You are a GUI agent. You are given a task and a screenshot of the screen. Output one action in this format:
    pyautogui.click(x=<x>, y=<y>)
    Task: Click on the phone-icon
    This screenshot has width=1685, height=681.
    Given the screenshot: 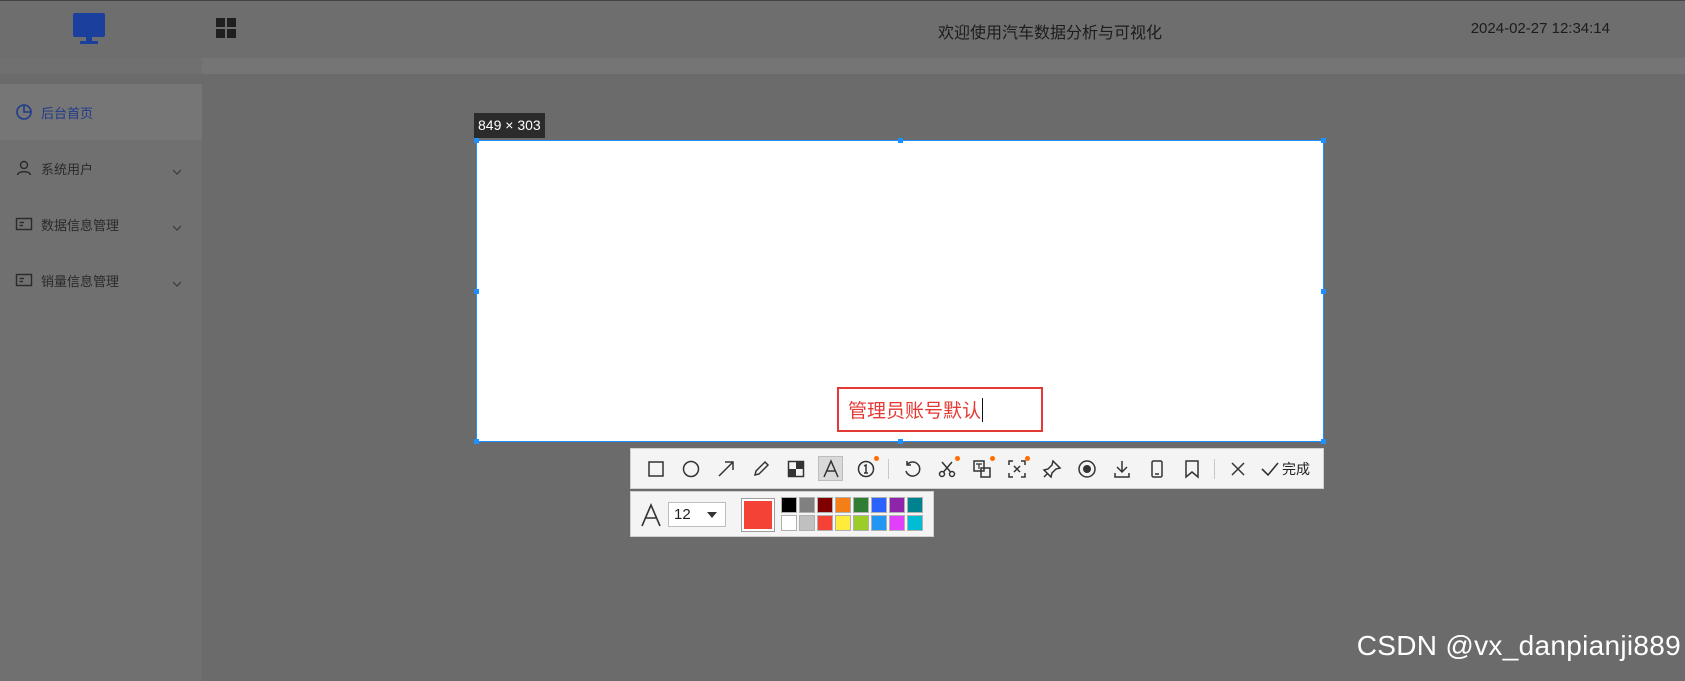 What is the action you would take?
    pyautogui.click(x=1156, y=468)
    